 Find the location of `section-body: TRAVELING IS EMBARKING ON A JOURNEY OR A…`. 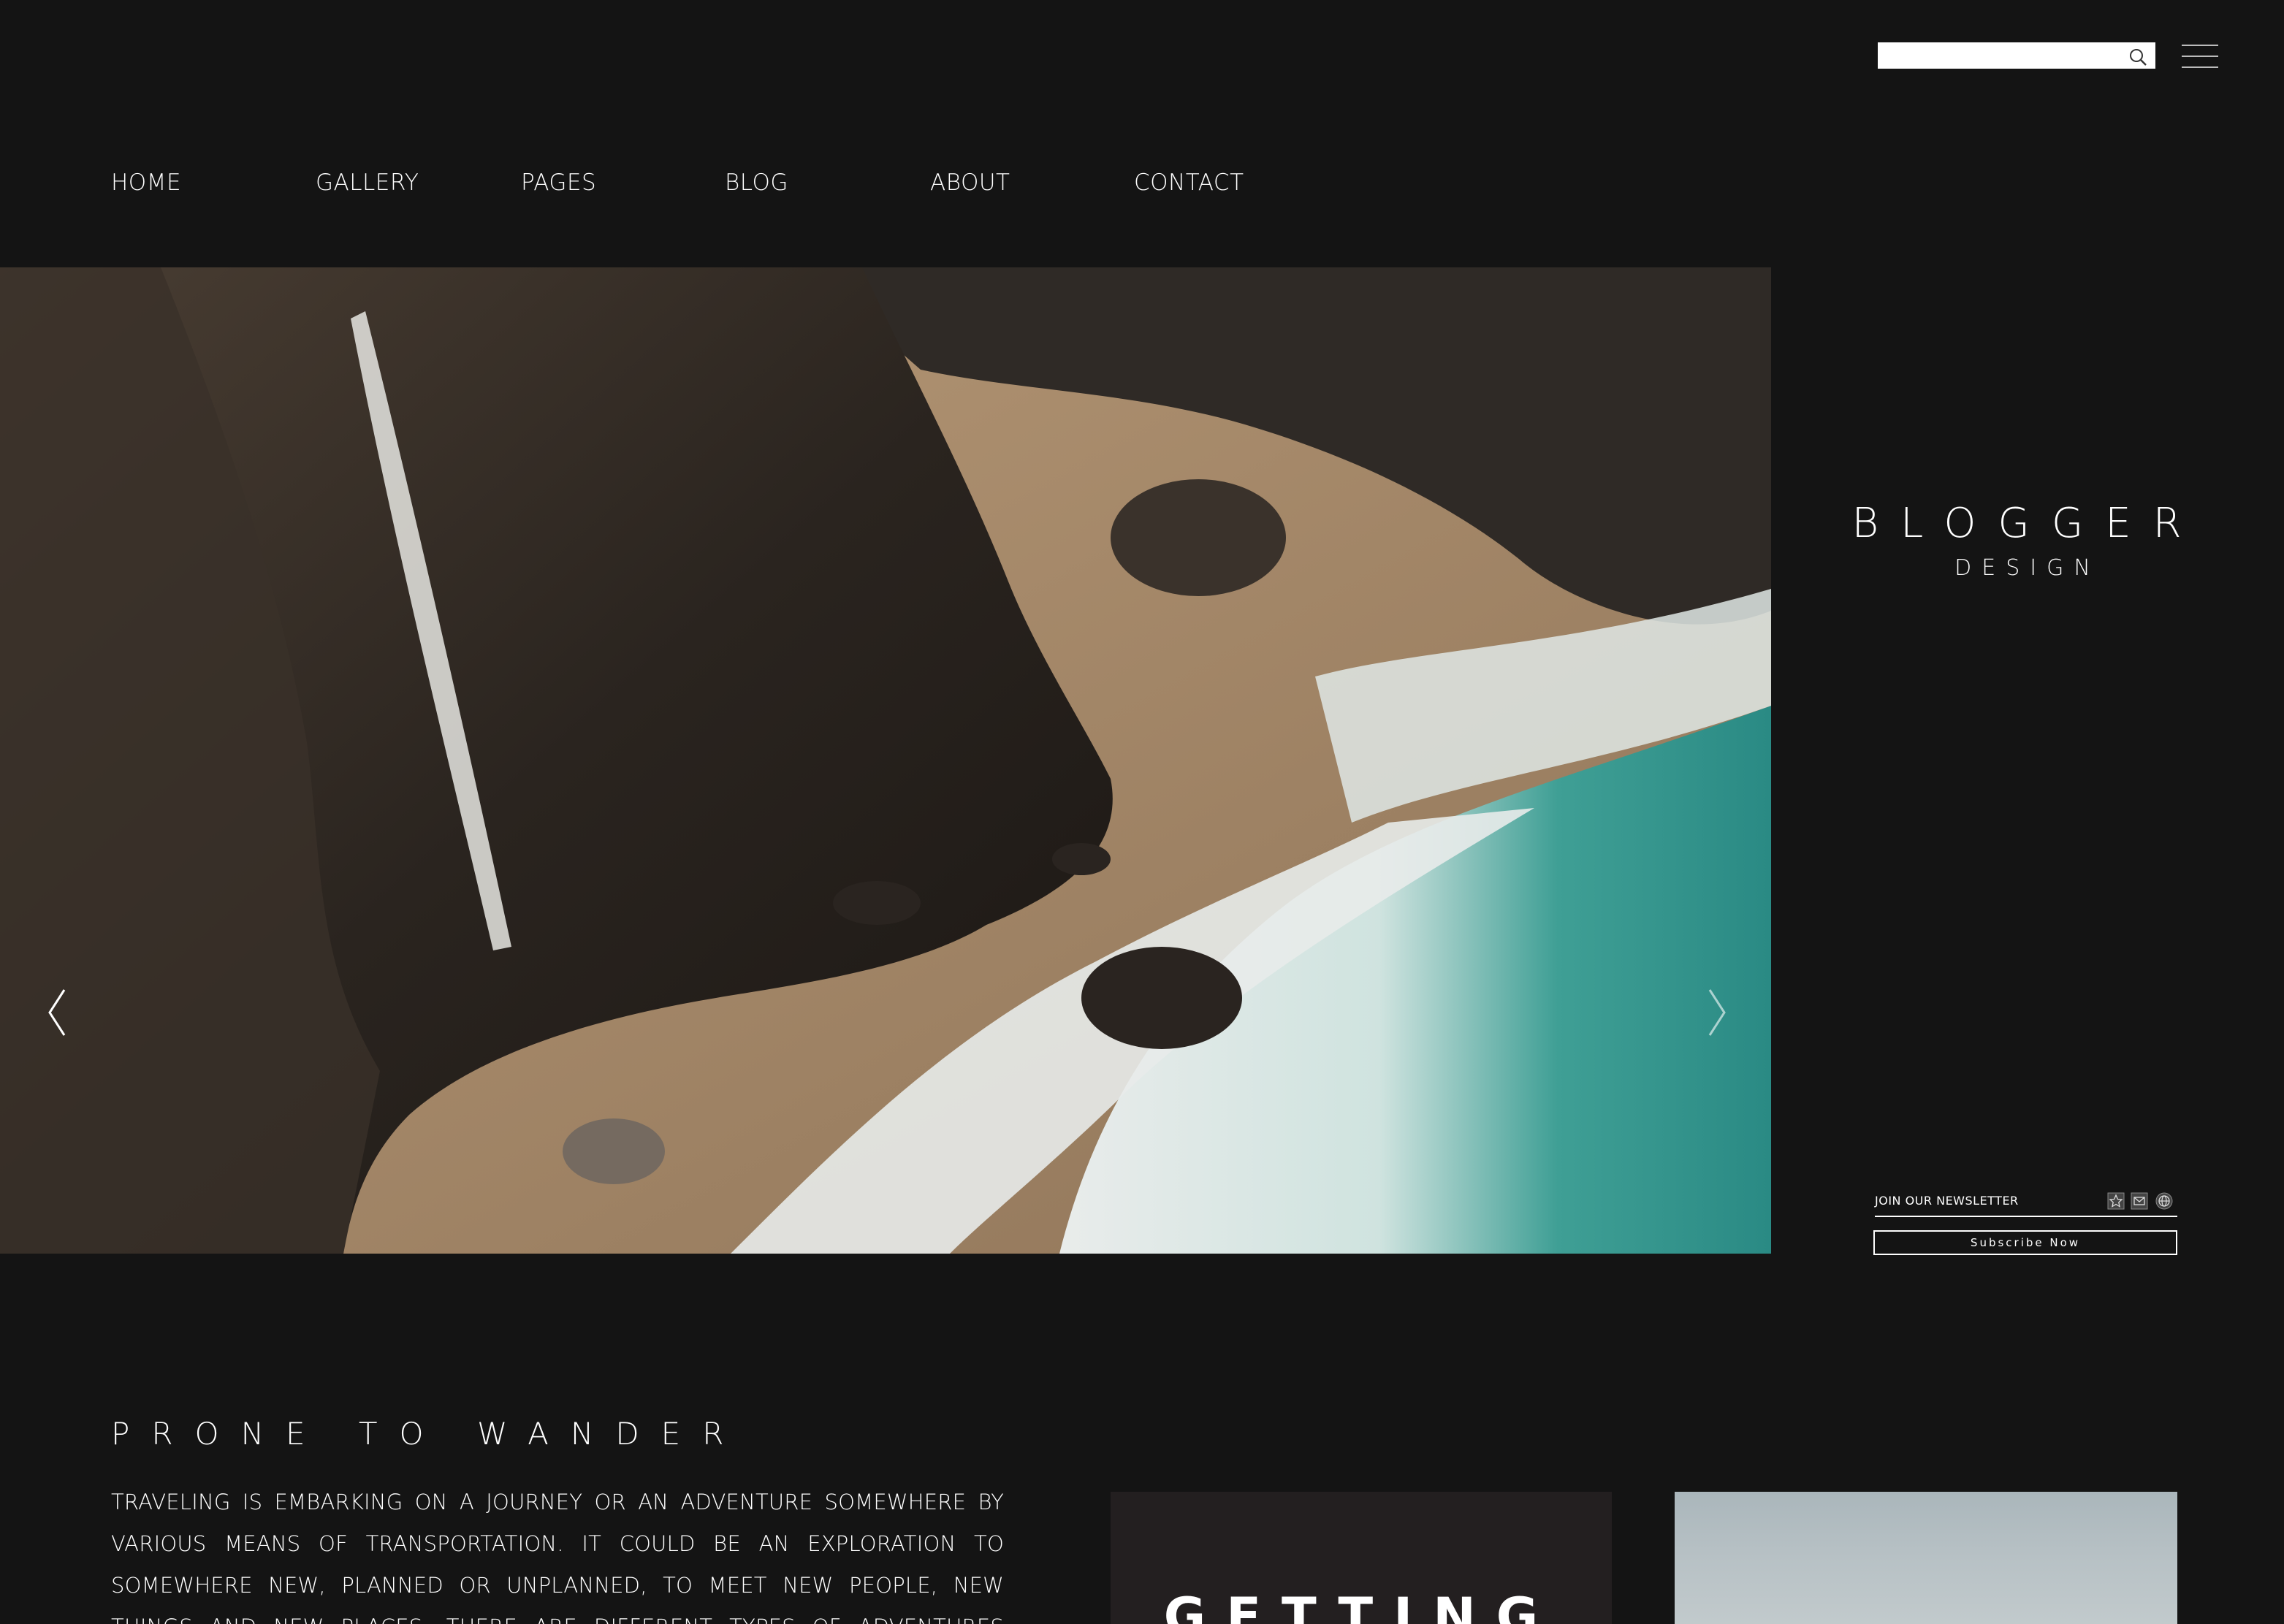

section-body: TRAVELING IS EMBARKING ON A JOURNEY OR A… is located at coordinates (557, 1557).